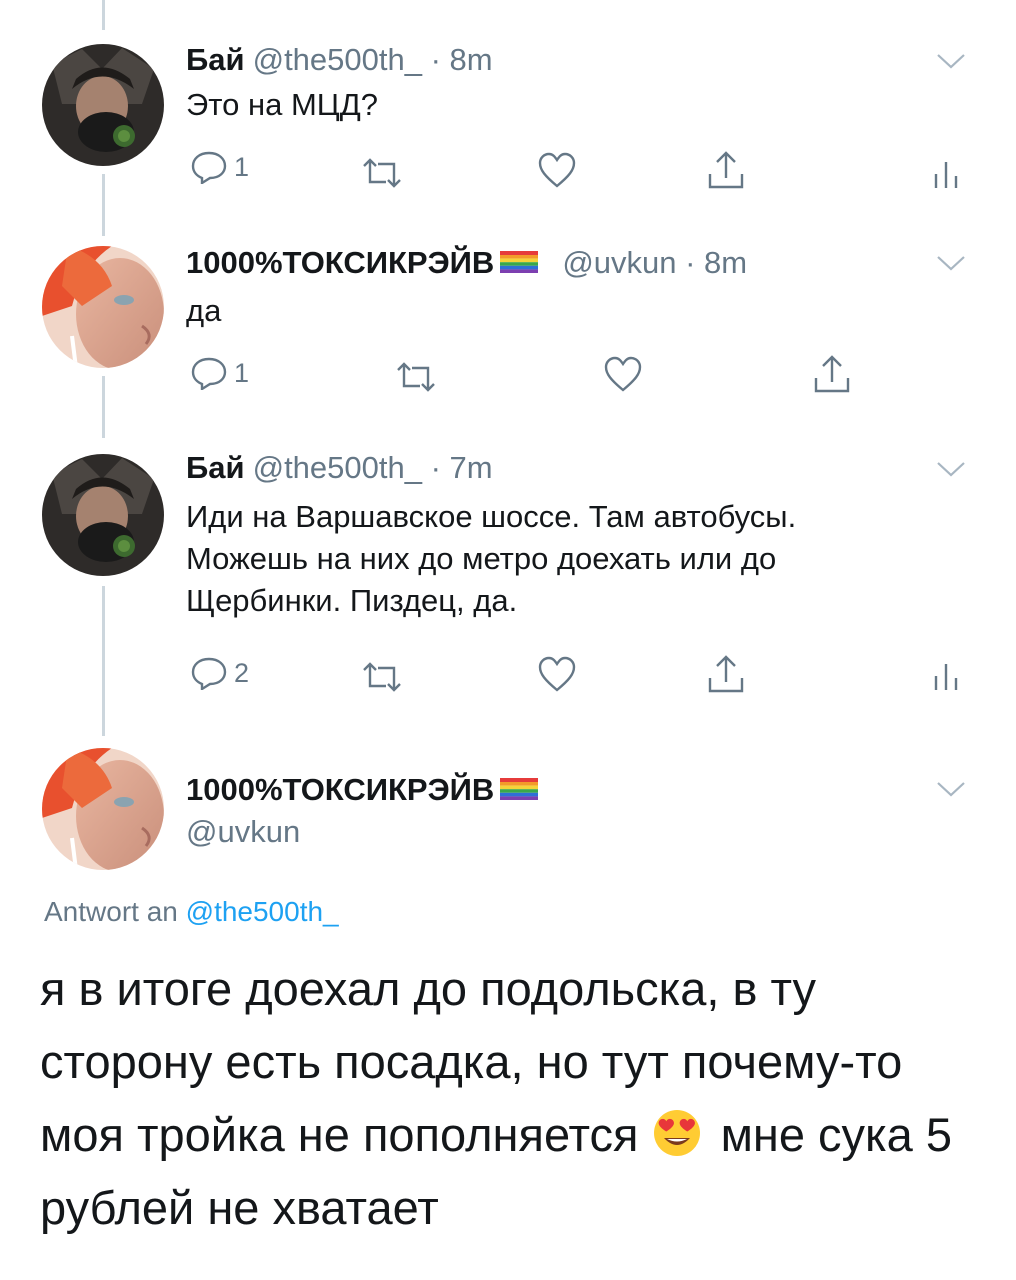 This screenshot has width=1016, height=1280. I want to click on reply-context: Antwort an @the500th_, so click(191, 912).